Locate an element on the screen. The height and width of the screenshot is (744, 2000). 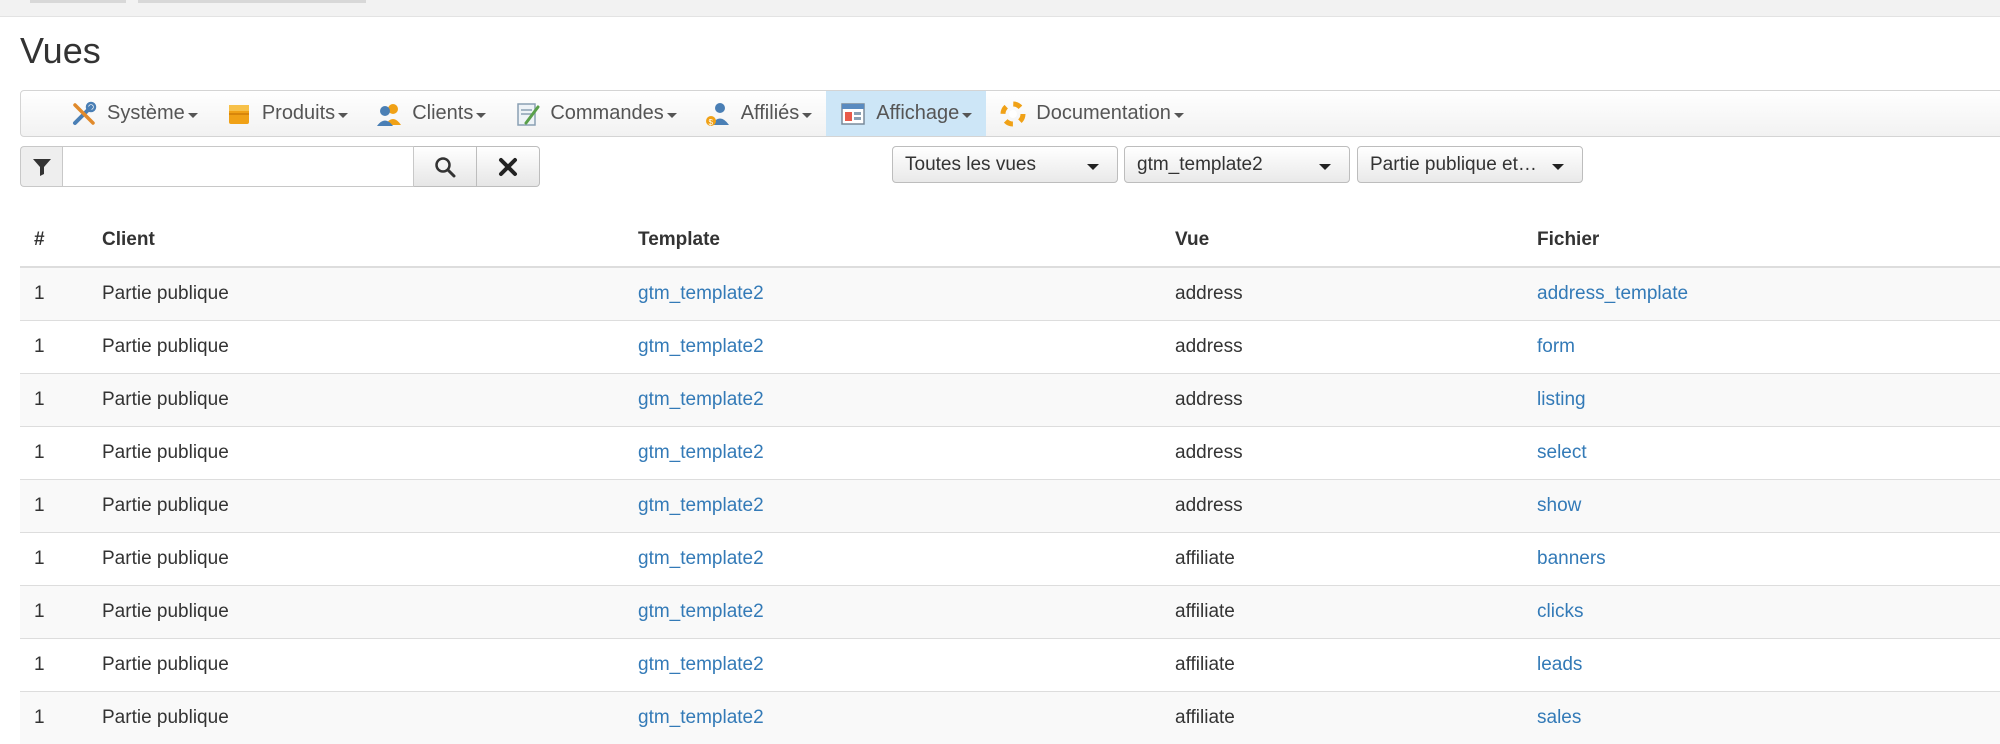
menu-label: Système is located at coordinates (146, 113).